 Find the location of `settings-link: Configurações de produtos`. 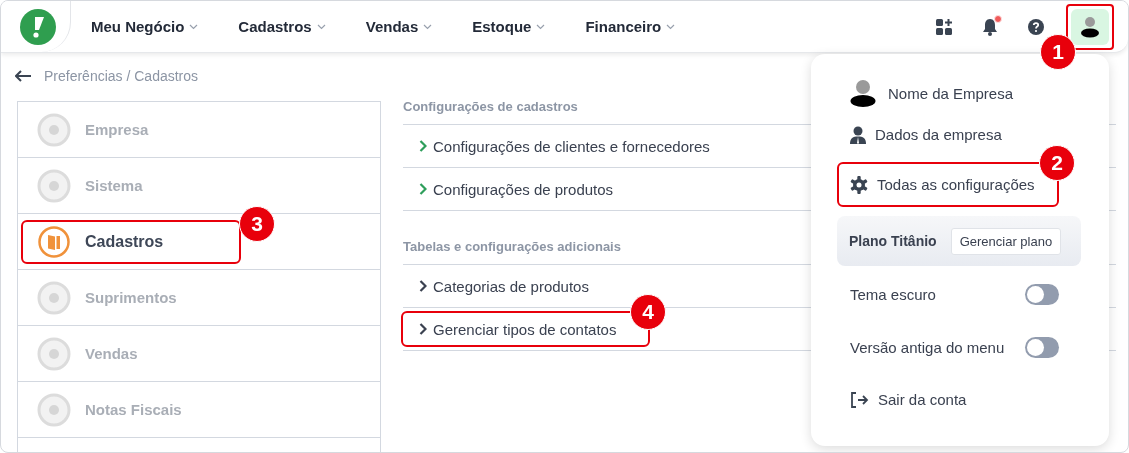

settings-link: Configurações de produtos is located at coordinates (508, 189).